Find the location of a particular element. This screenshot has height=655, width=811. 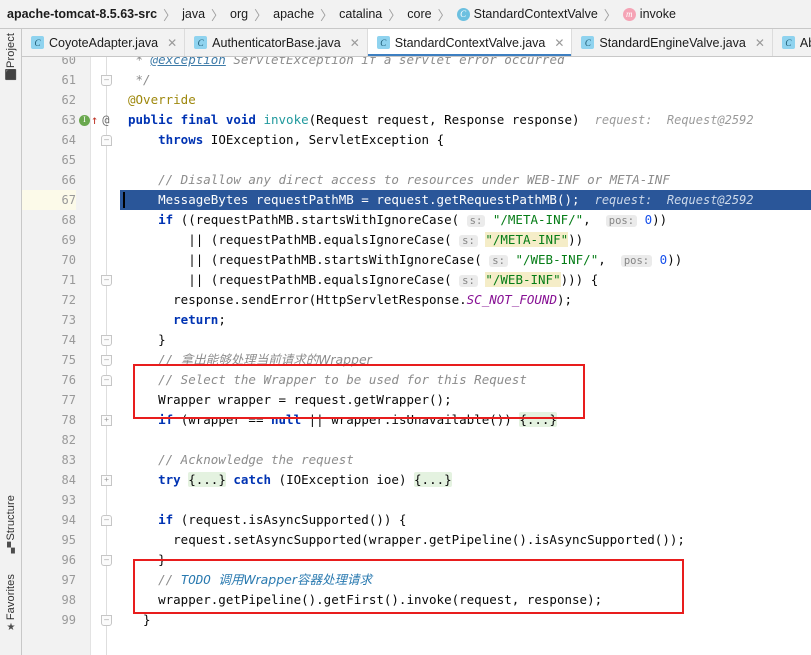

gutter-markers: I ↑ @ is located at coordinates (94, 120).